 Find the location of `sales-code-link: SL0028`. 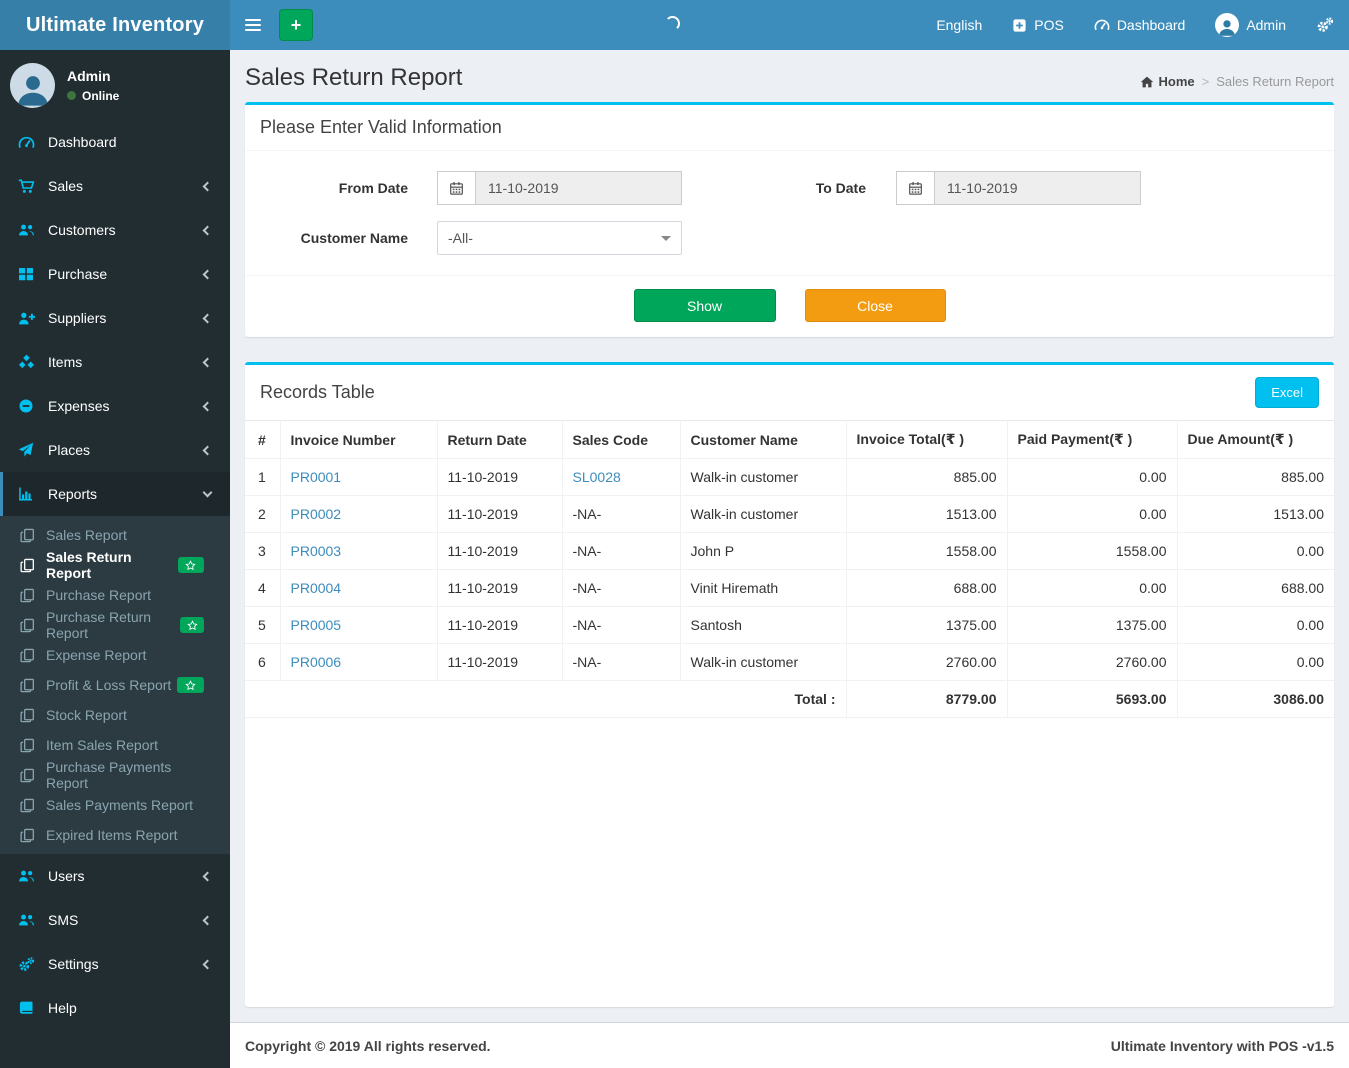

sales-code-link: SL0028 is located at coordinates (597, 477).